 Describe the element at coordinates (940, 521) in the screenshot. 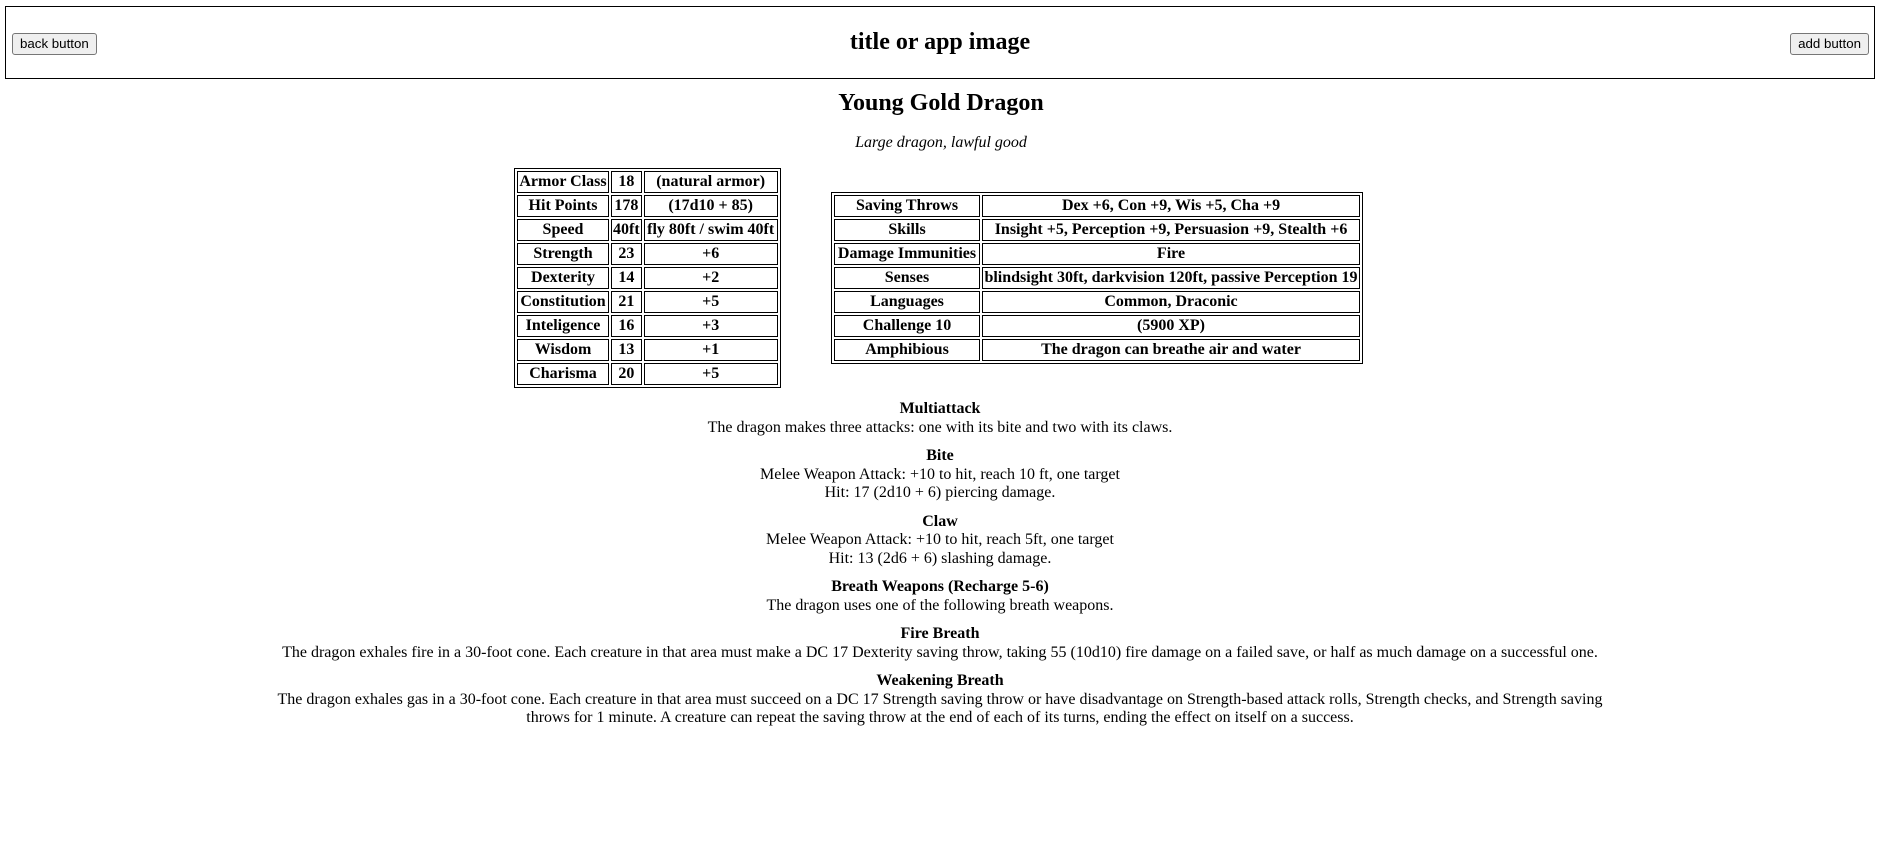

I see `action-name: Claw` at that location.